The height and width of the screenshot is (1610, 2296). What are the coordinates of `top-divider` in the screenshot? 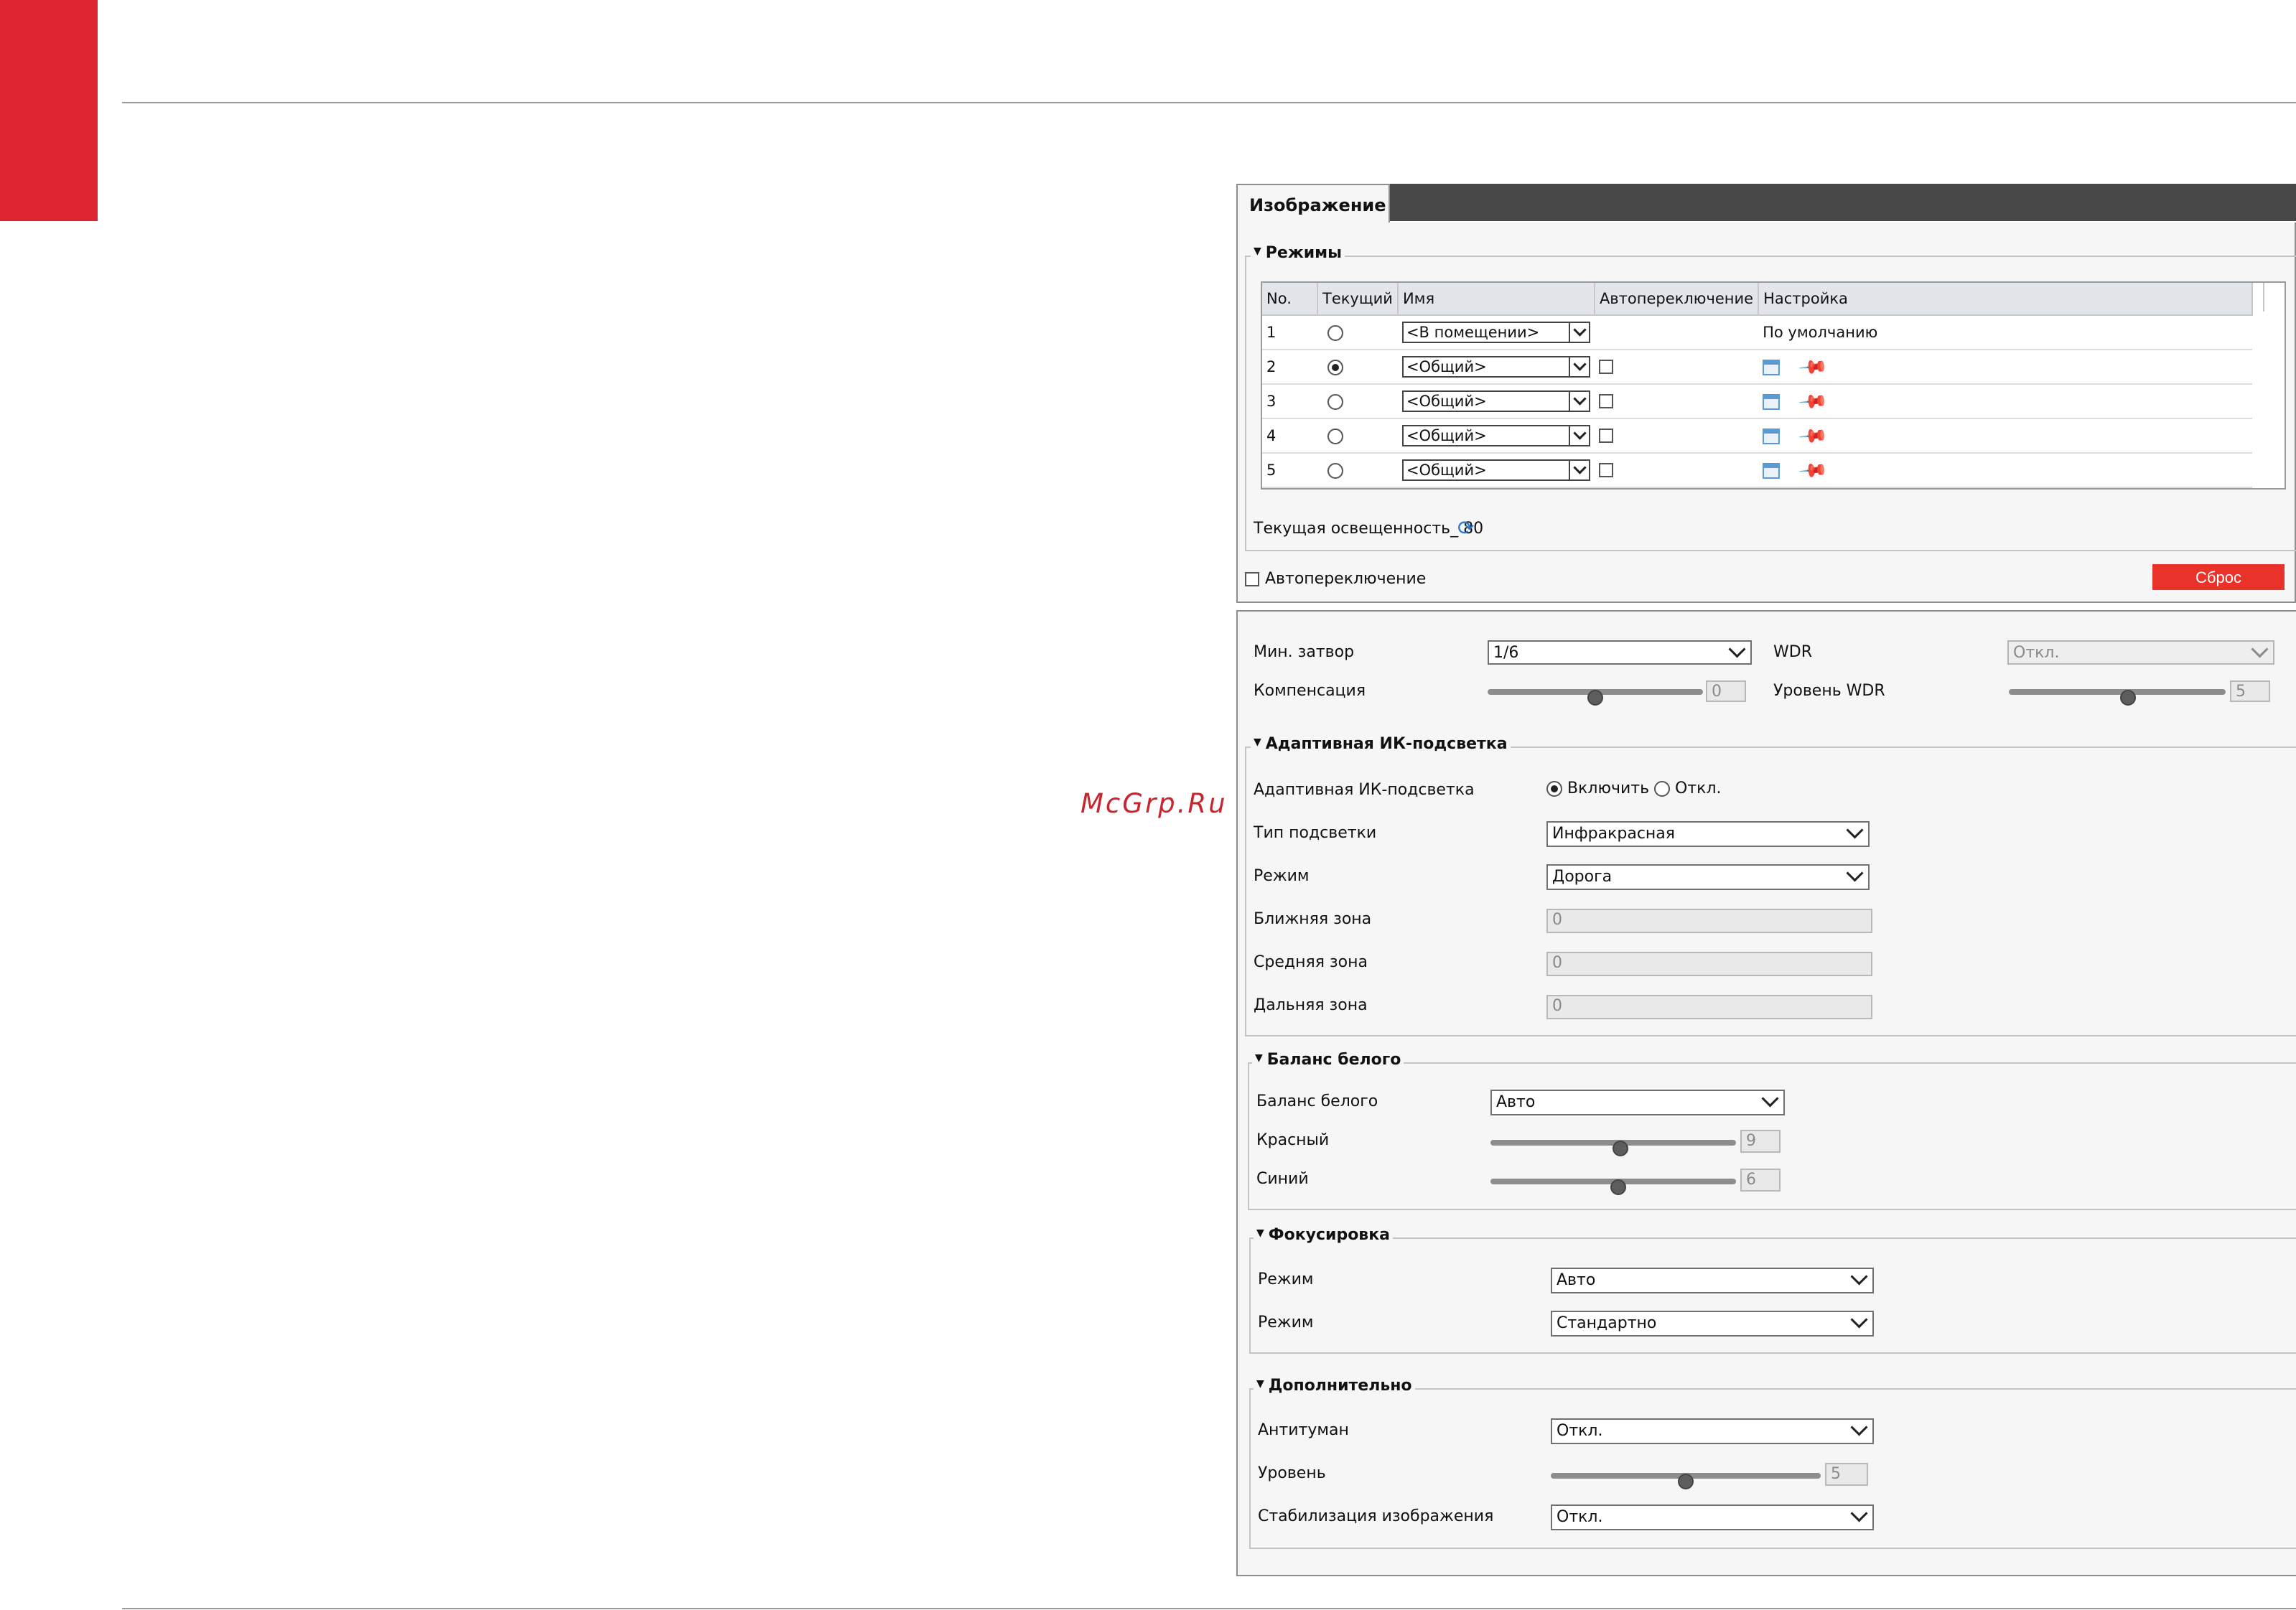 It's located at (1209, 103).